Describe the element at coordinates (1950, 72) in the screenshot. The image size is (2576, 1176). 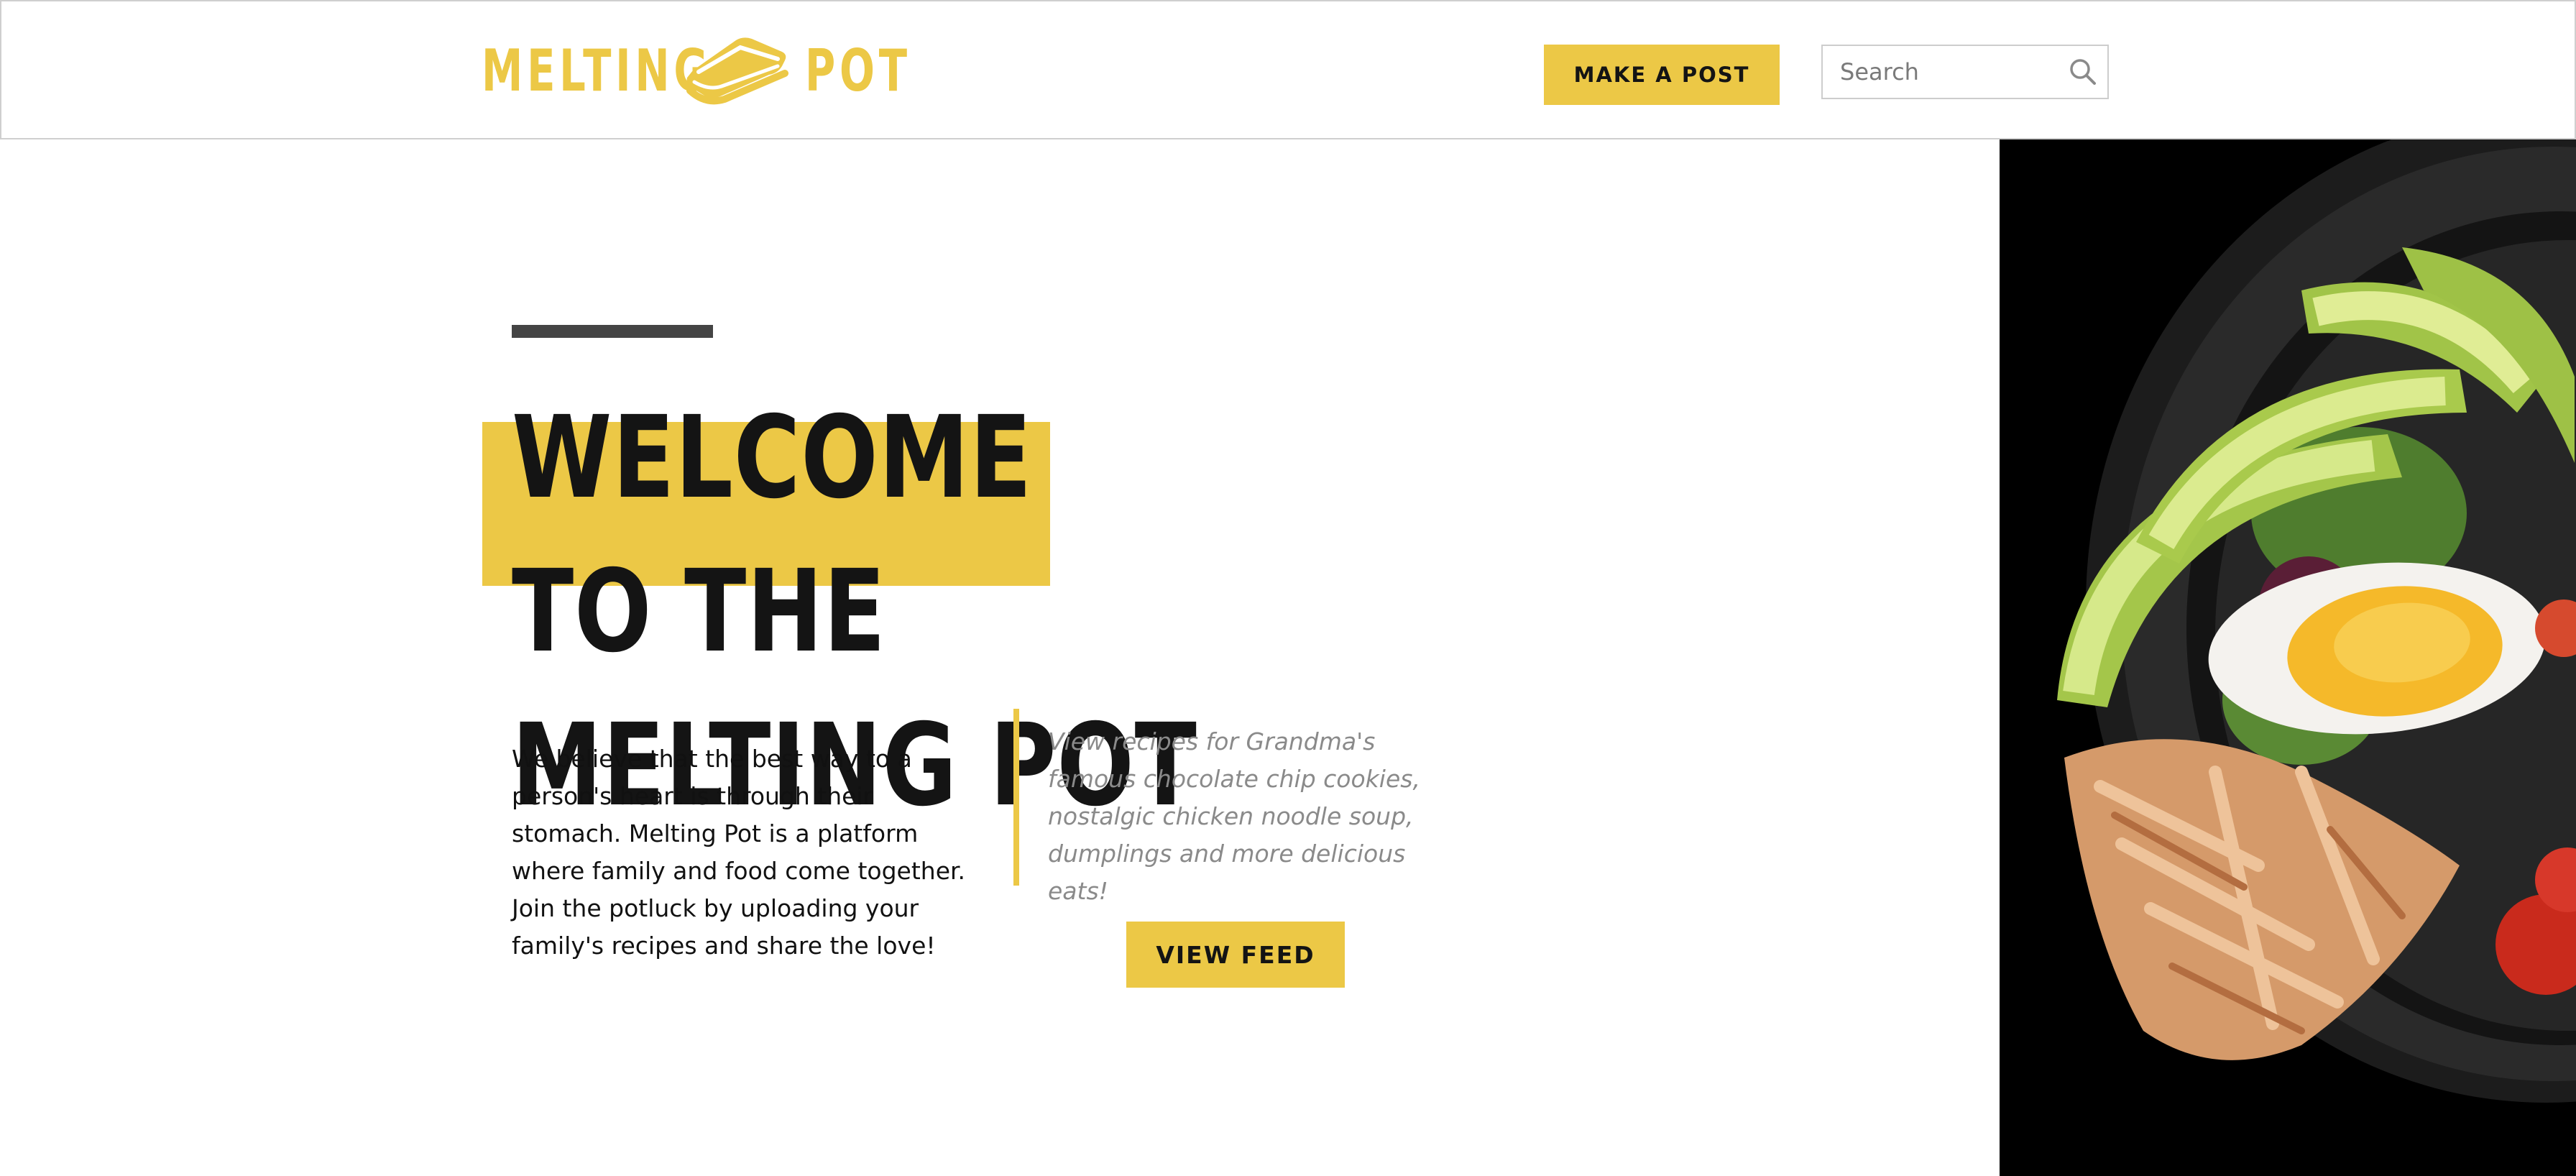
I see `search-input` at that location.